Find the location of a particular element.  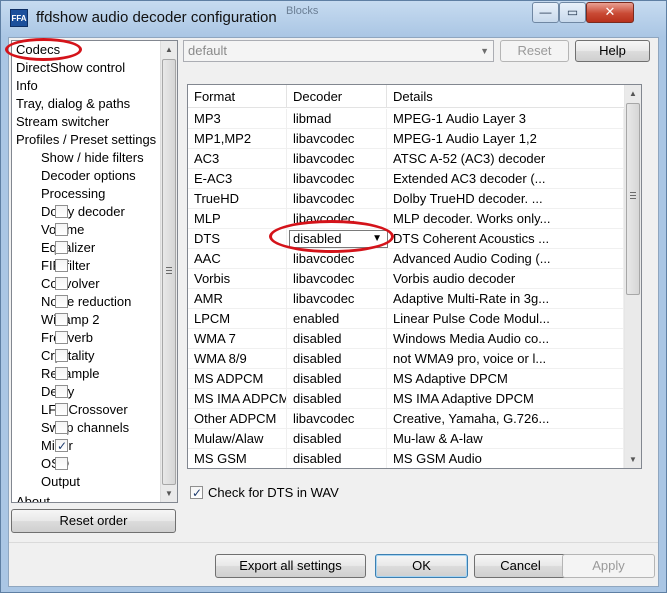

table-row: MP1,MP2 libavcodec MPEG-1 Audio Layer 1,2 is located at coordinates (406, 139).